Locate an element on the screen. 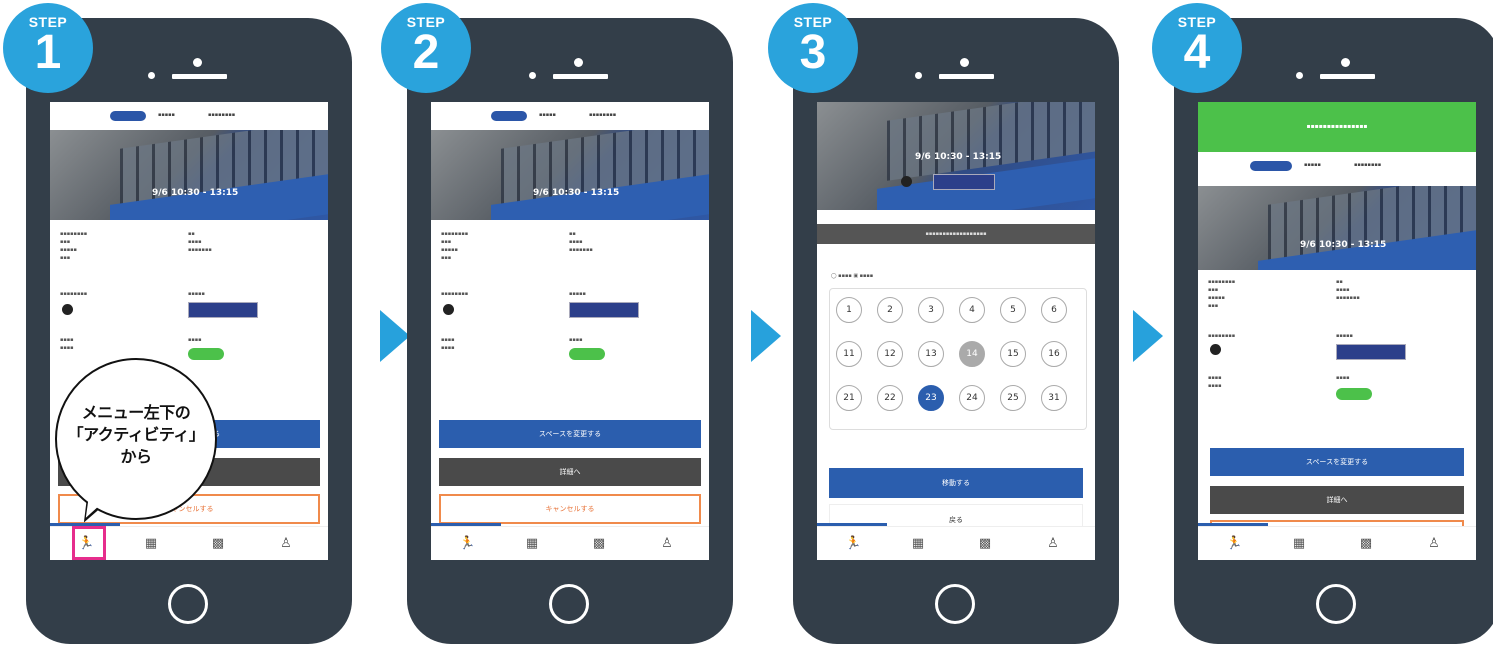 The width and height of the screenshot is (1493, 648). instruction-bar: ▪▪▪▪▪▪▪▪▪▪▪▪▪▪▪▪▪▪ is located at coordinates (956, 234).